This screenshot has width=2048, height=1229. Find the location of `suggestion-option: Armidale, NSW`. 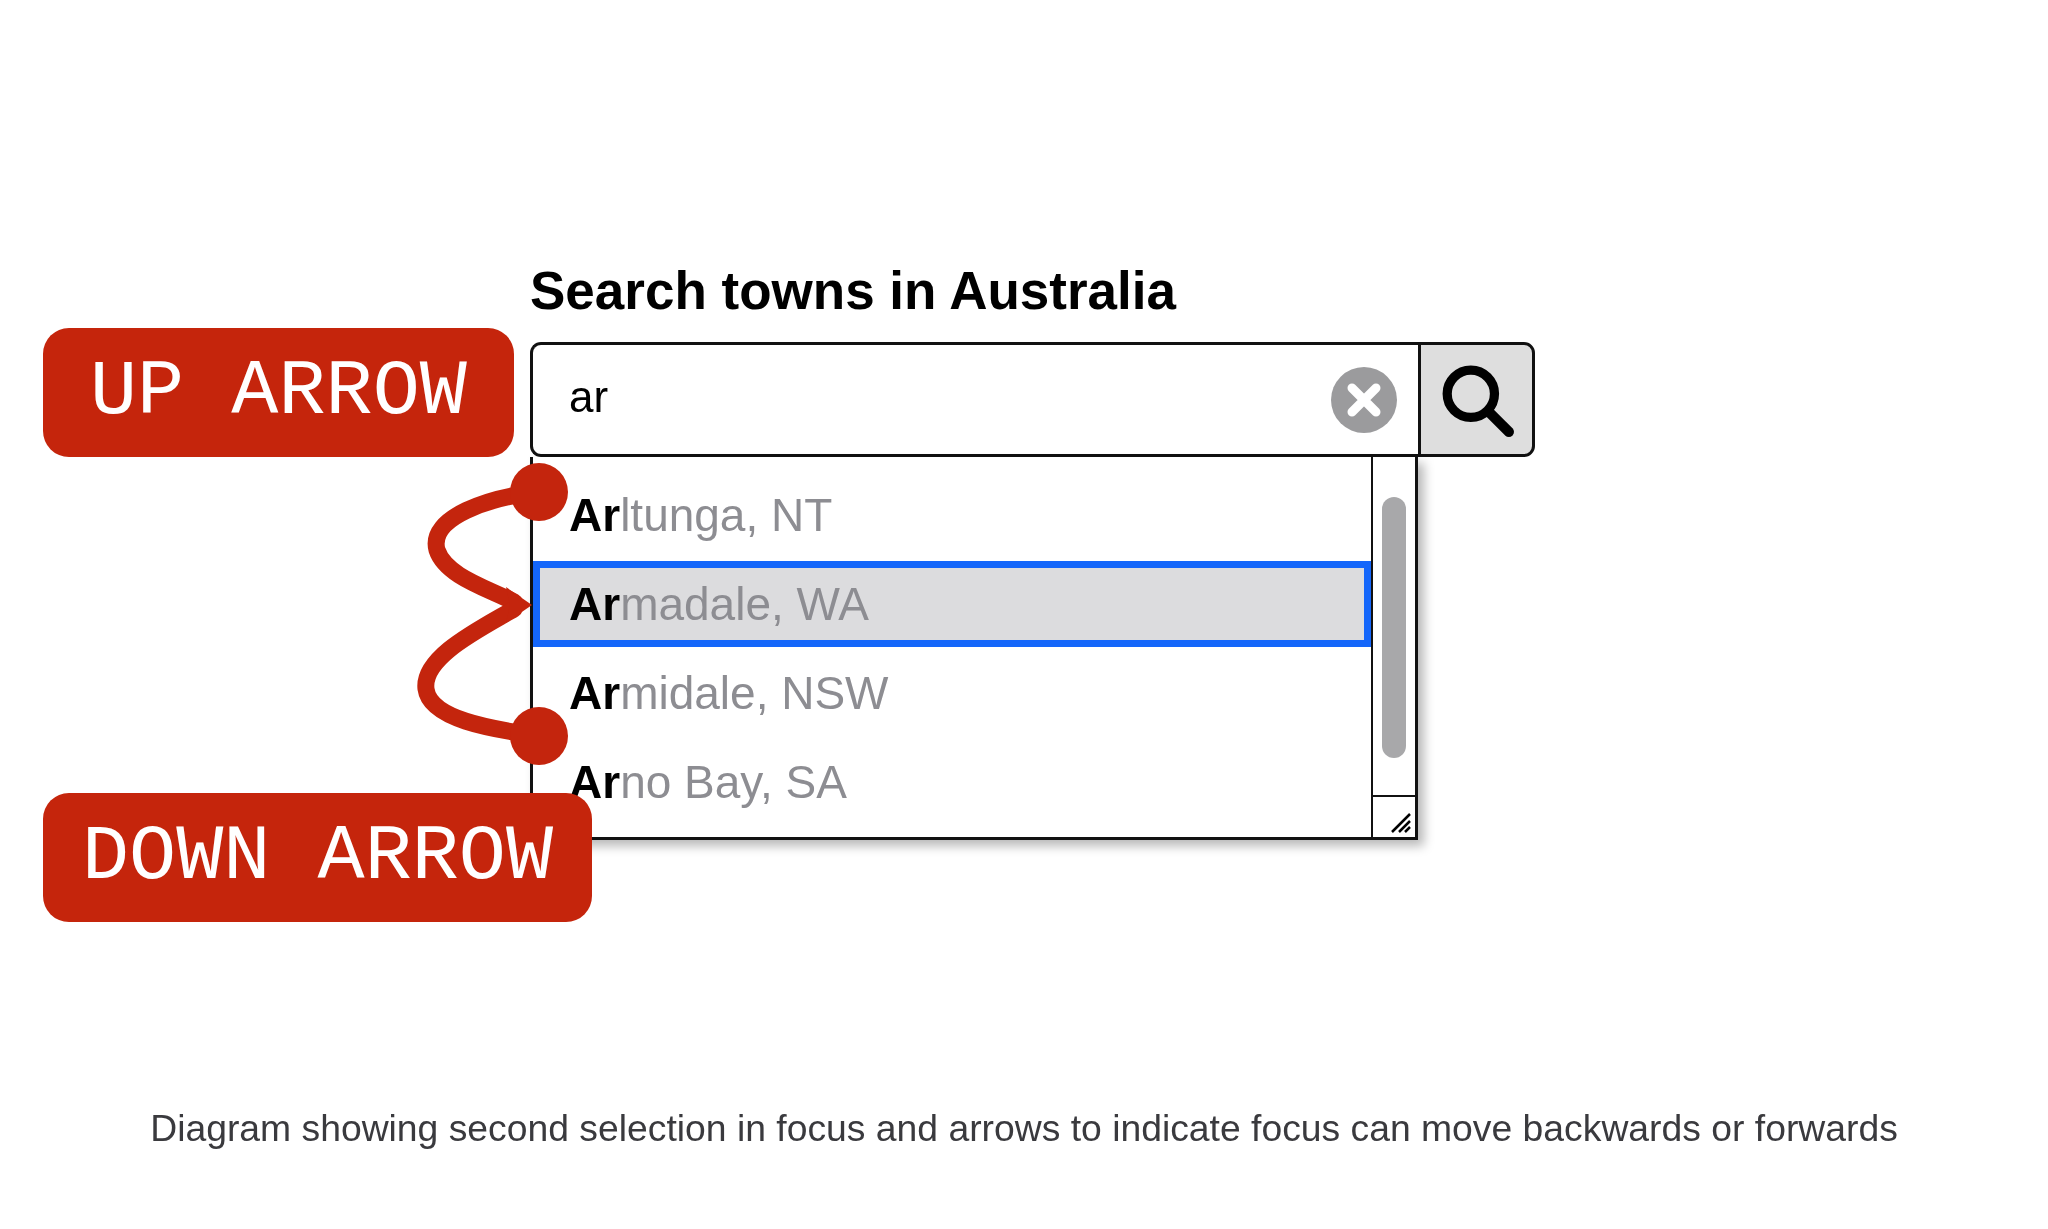

suggestion-option: Armidale, NSW is located at coordinates (969, 693).